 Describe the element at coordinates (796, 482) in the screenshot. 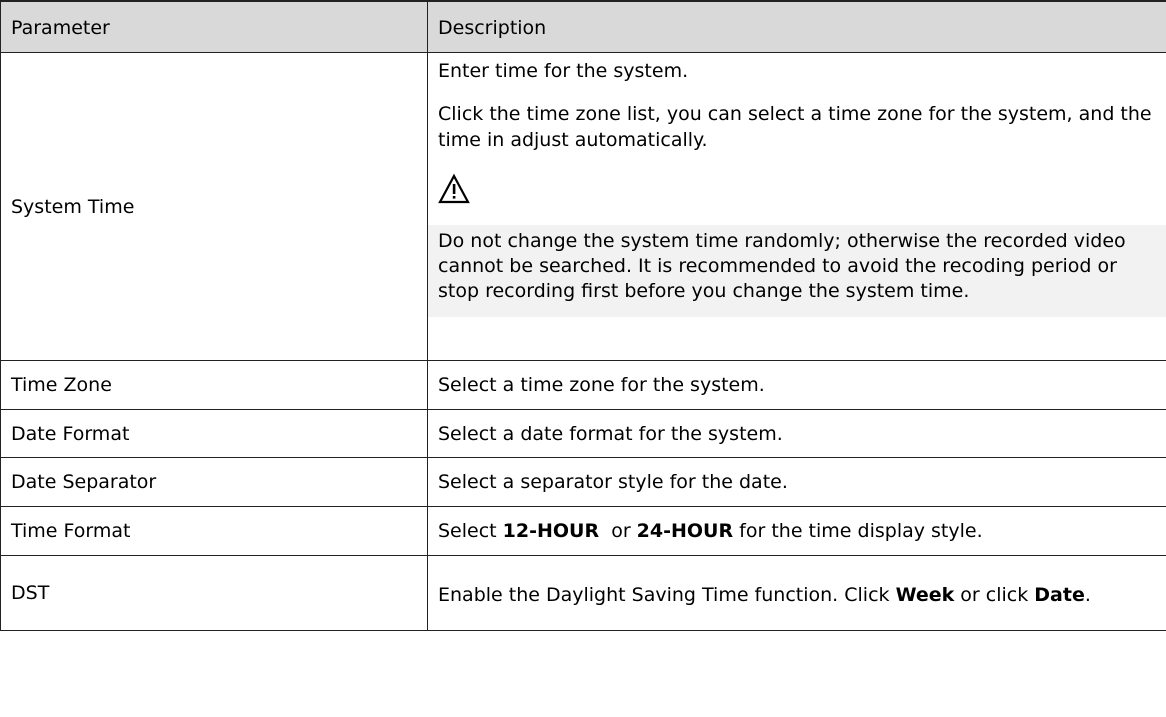

I see `desc-date-separator: Select a separator style for the date.` at that location.